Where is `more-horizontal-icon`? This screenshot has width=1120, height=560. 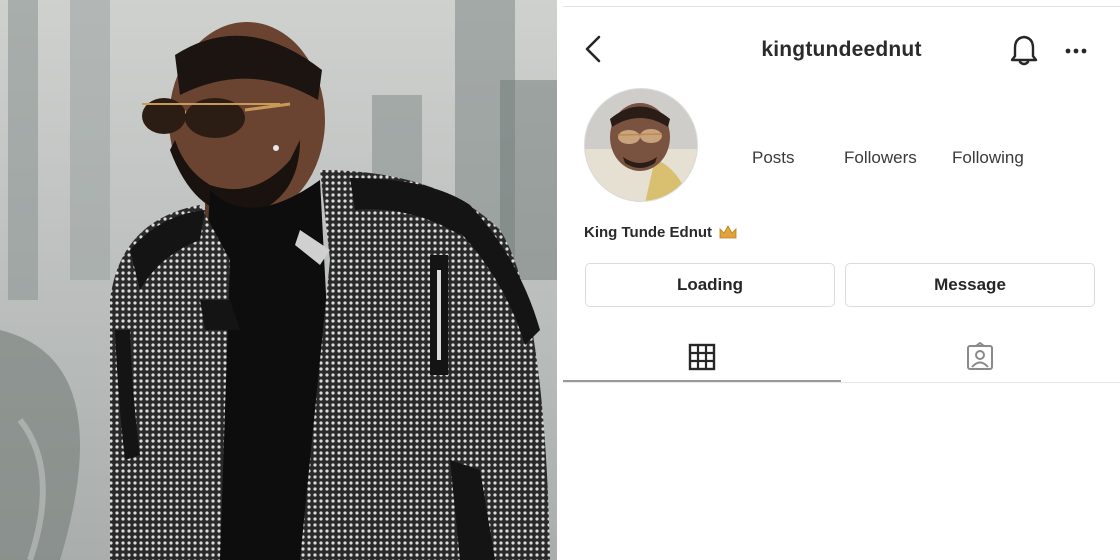 more-horizontal-icon is located at coordinates (1076, 51).